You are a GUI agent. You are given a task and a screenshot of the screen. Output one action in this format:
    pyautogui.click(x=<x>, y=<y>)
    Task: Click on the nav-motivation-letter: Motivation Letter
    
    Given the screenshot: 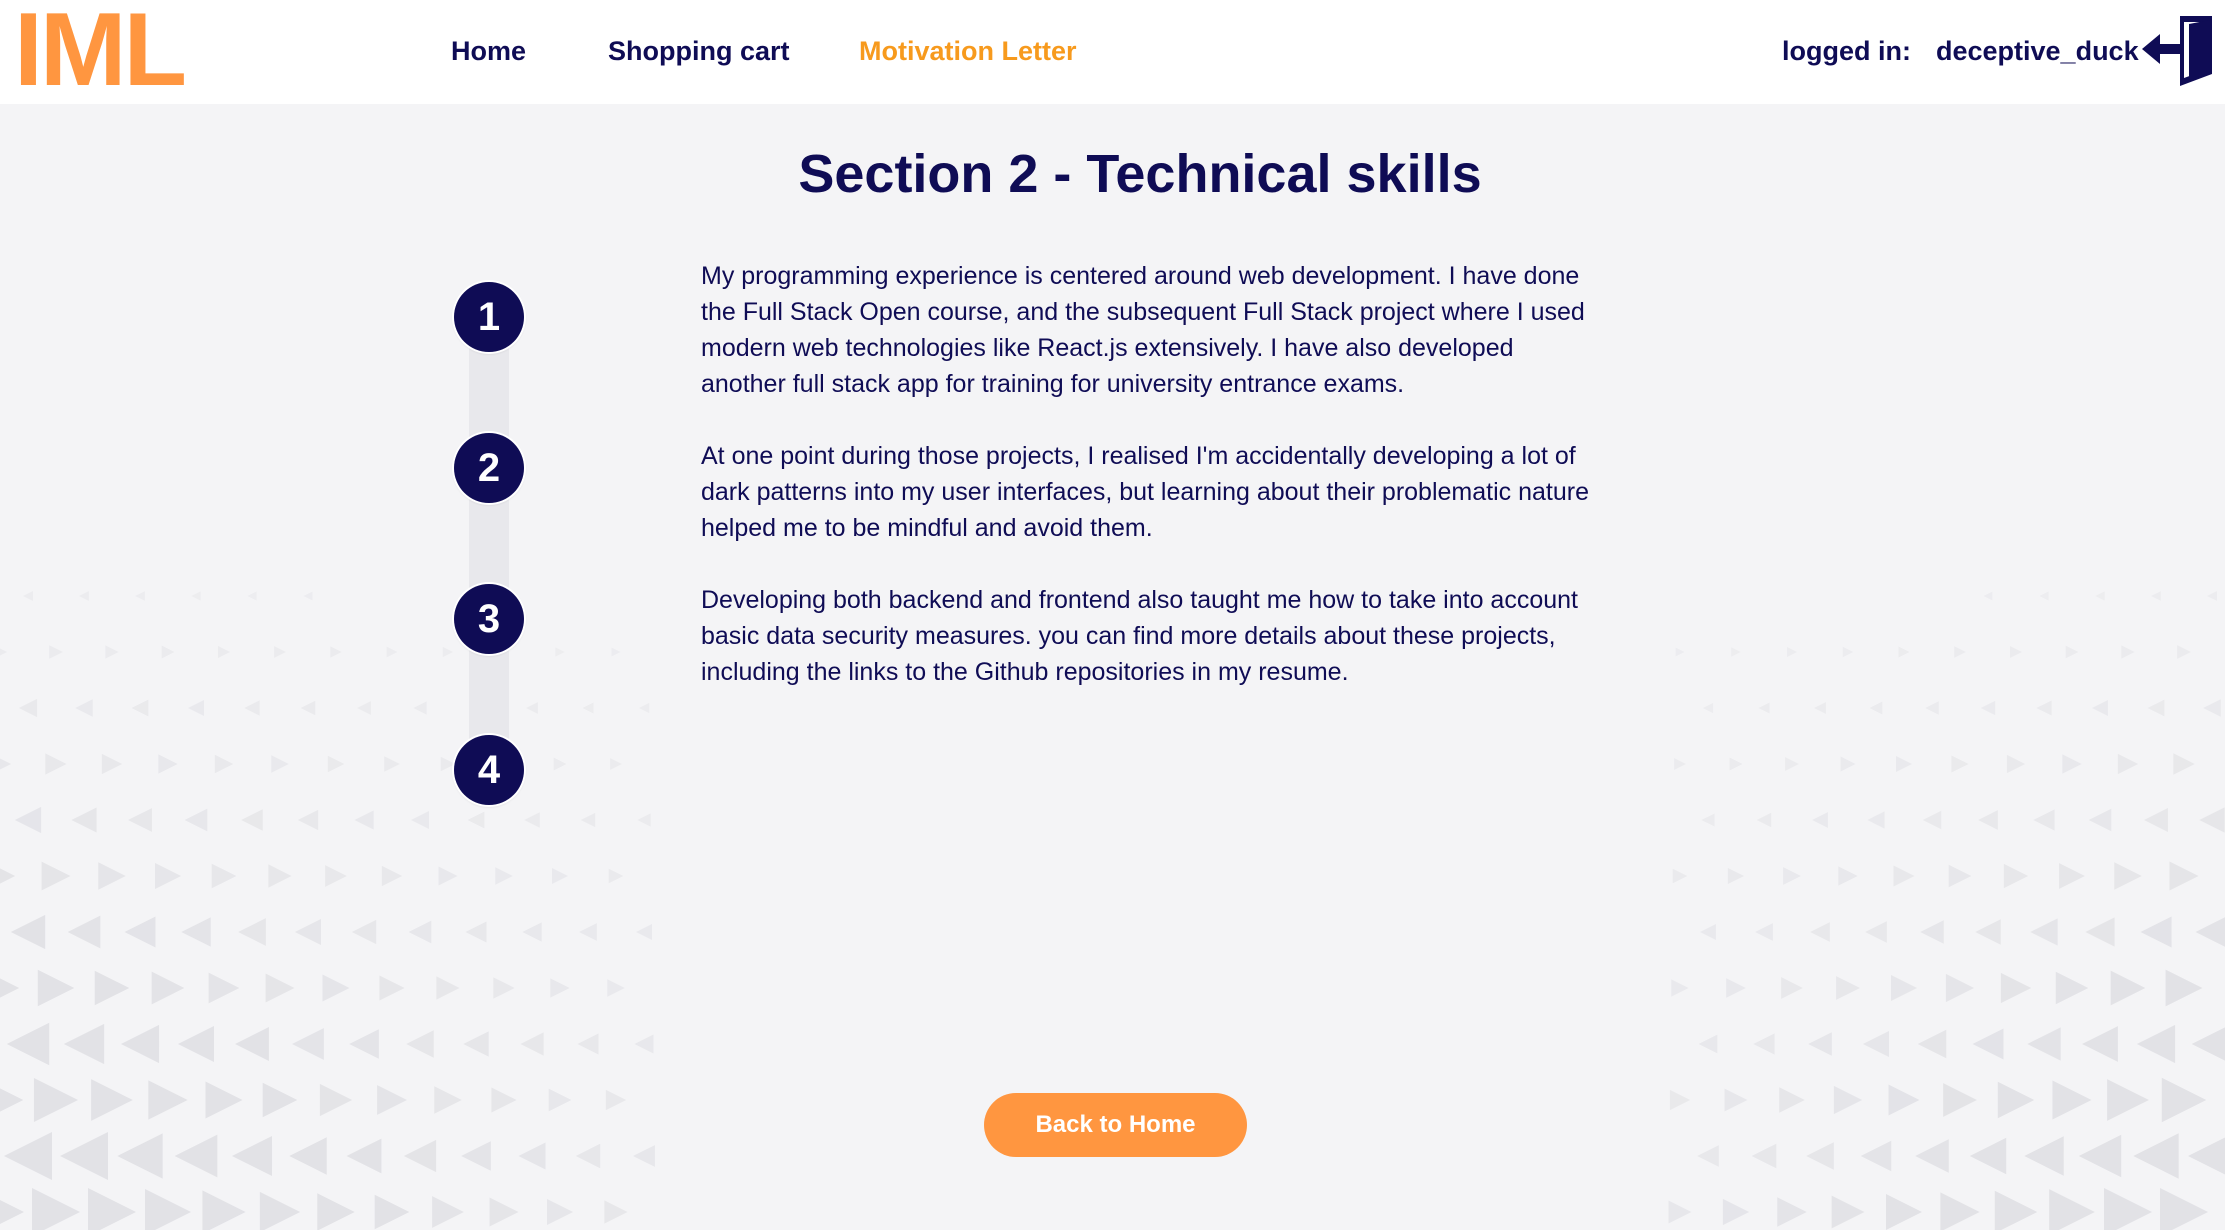 What is the action you would take?
    pyautogui.click(x=968, y=51)
    